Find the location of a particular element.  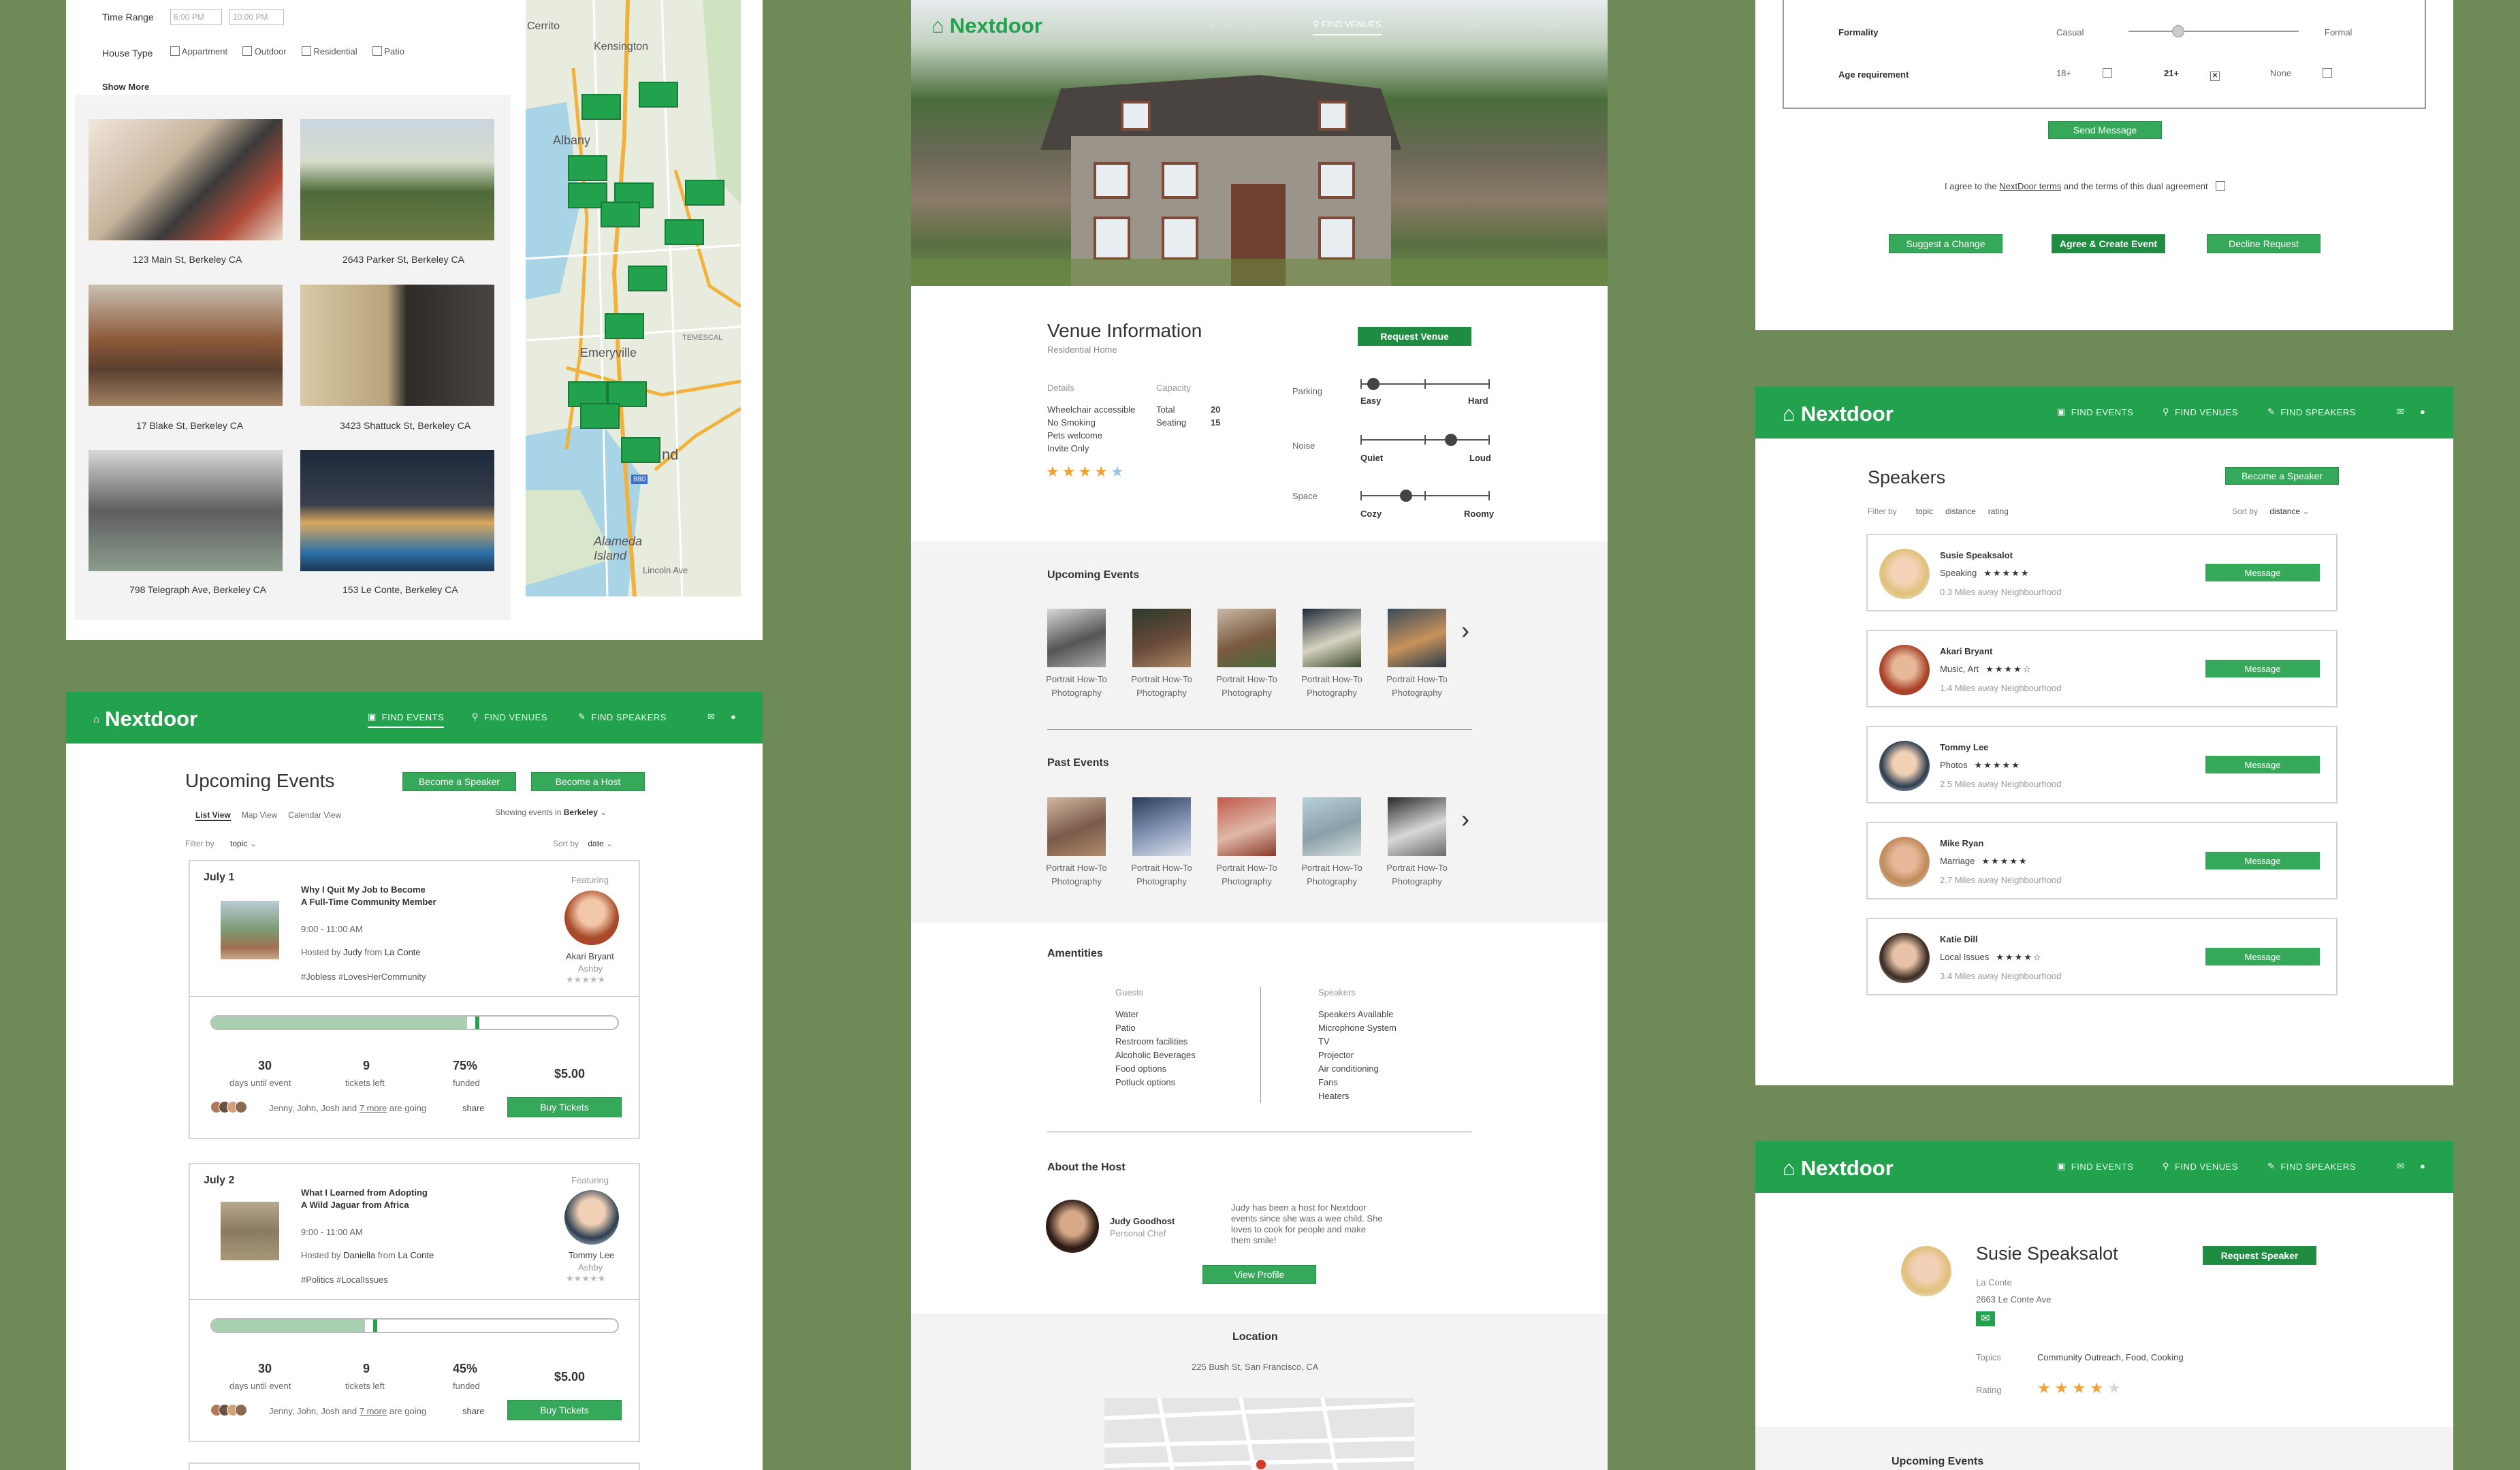

filter-distance: distance is located at coordinates (1960, 511).